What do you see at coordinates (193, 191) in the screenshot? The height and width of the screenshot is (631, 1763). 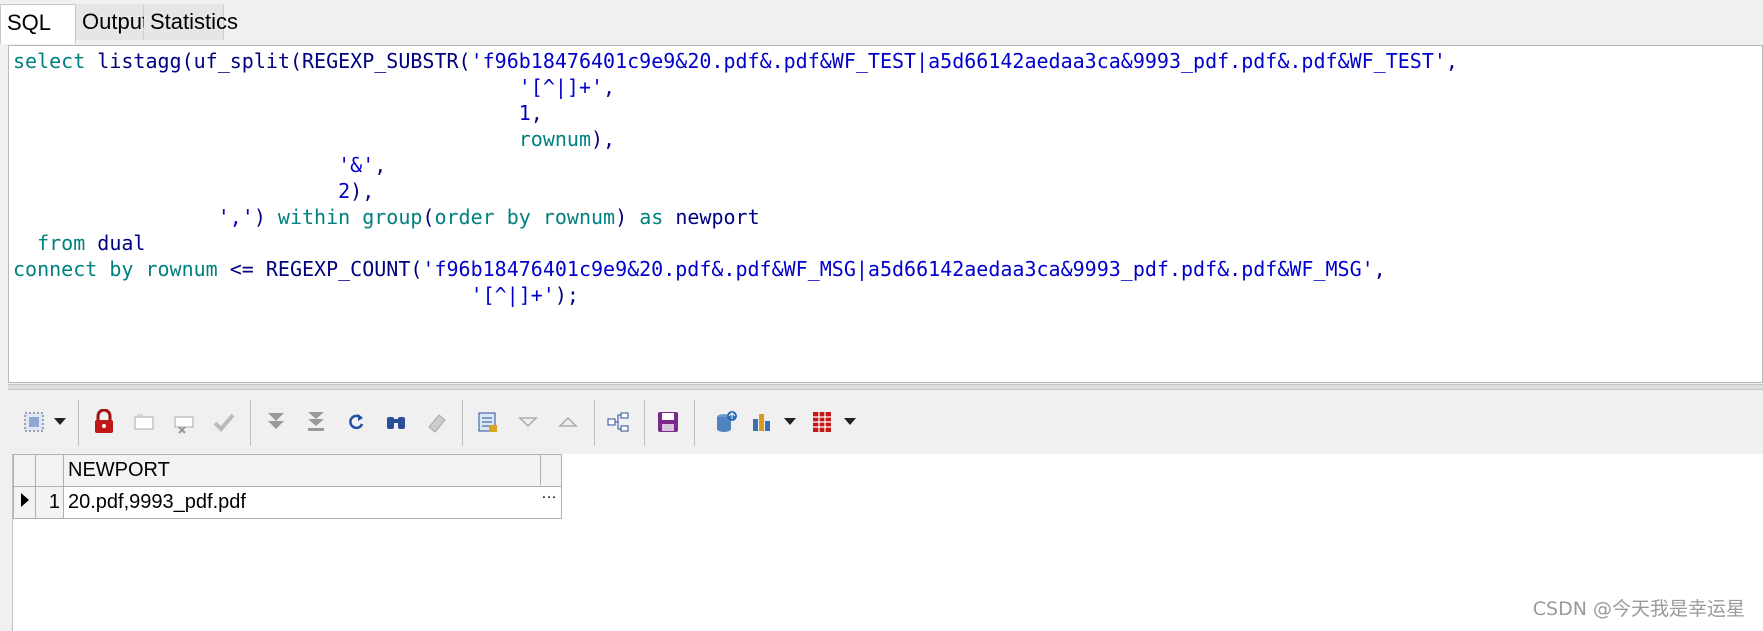 I see `code-line: 2),` at bounding box center [193, 191].